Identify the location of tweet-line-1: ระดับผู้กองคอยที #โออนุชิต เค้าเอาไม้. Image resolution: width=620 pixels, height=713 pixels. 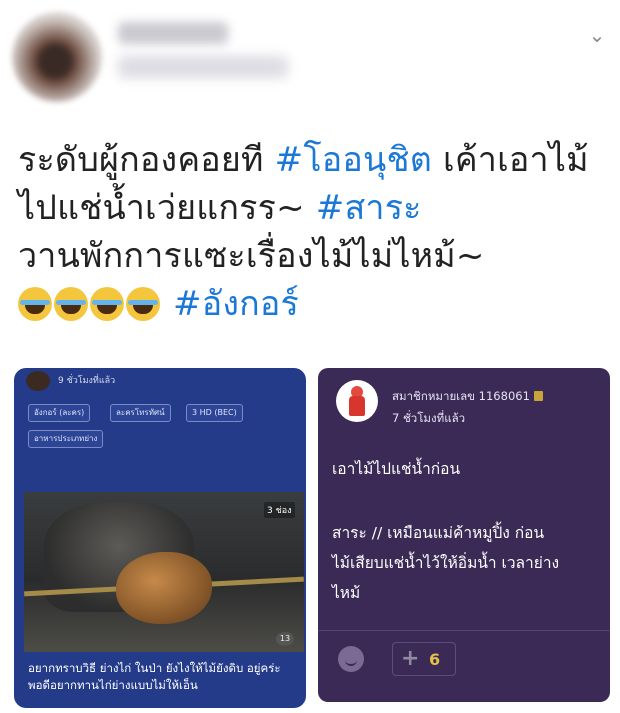
(303, 160).